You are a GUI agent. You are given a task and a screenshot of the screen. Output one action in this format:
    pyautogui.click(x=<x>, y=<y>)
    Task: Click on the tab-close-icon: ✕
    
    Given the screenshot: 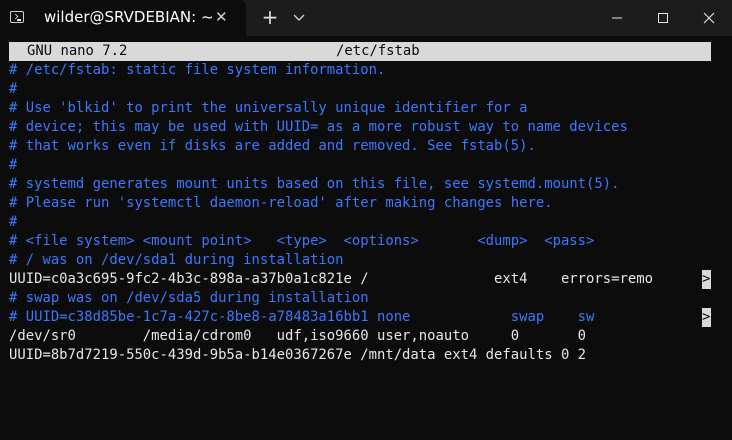 What is the action you would take?
    pyautogui.click(x=221, y=17)
    